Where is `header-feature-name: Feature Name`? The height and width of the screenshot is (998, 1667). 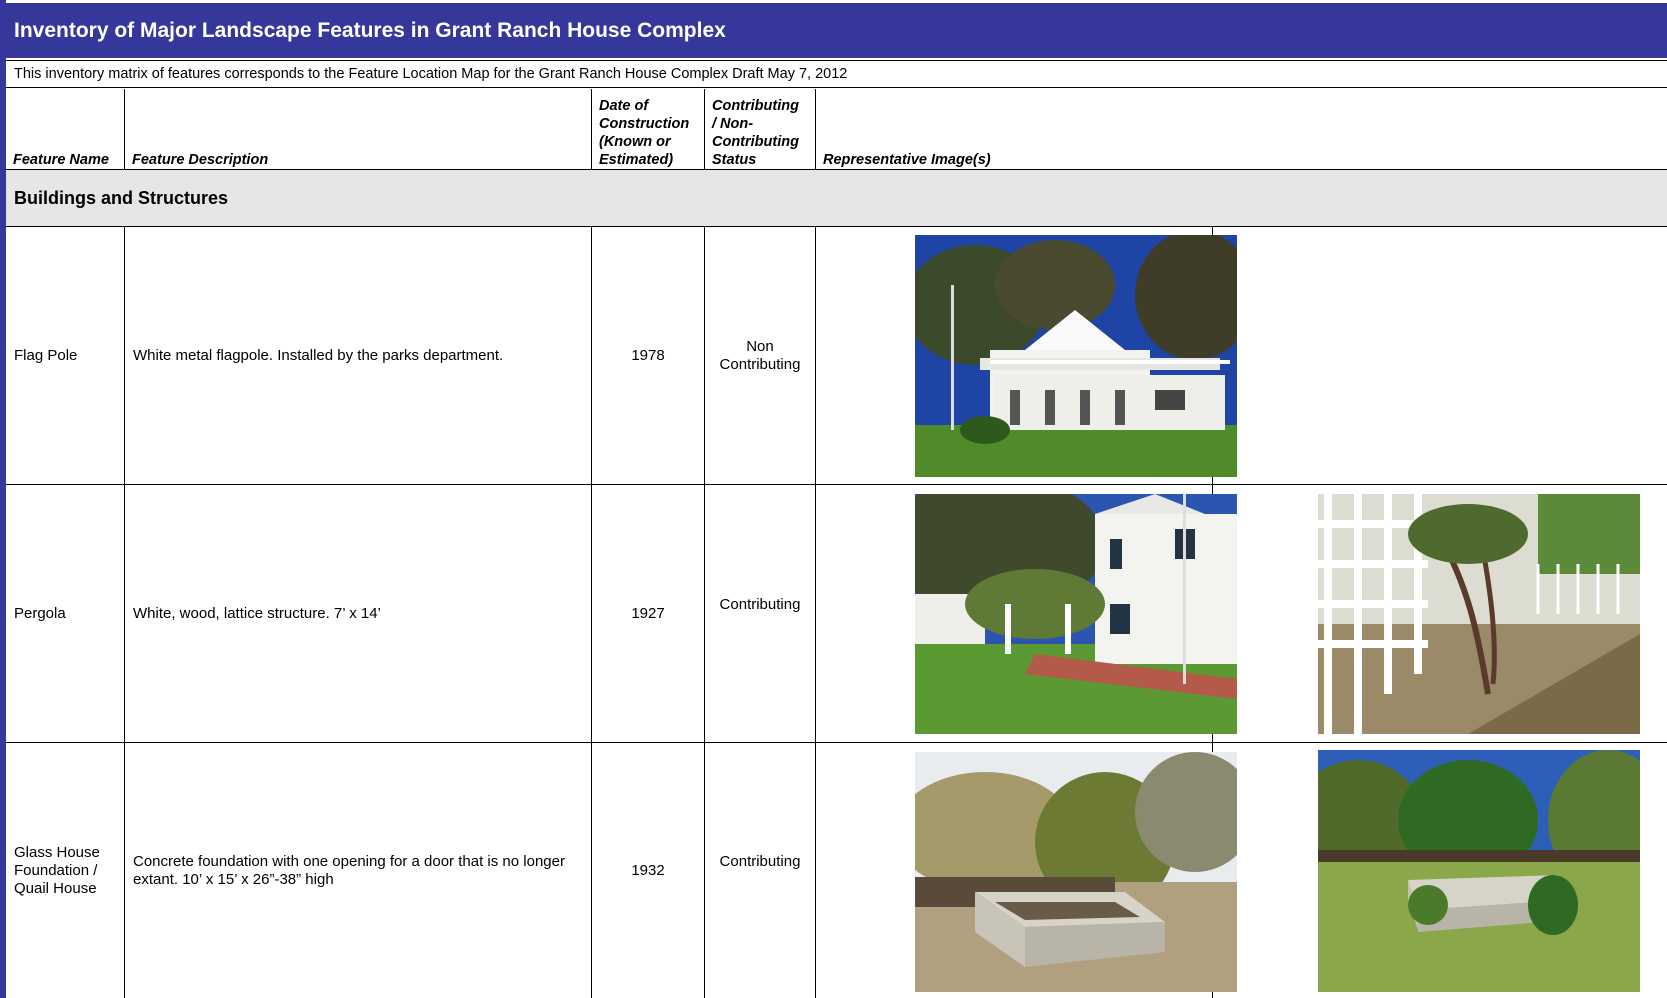 header-feature-name: Feature Name is located at coordinates (65, 129).